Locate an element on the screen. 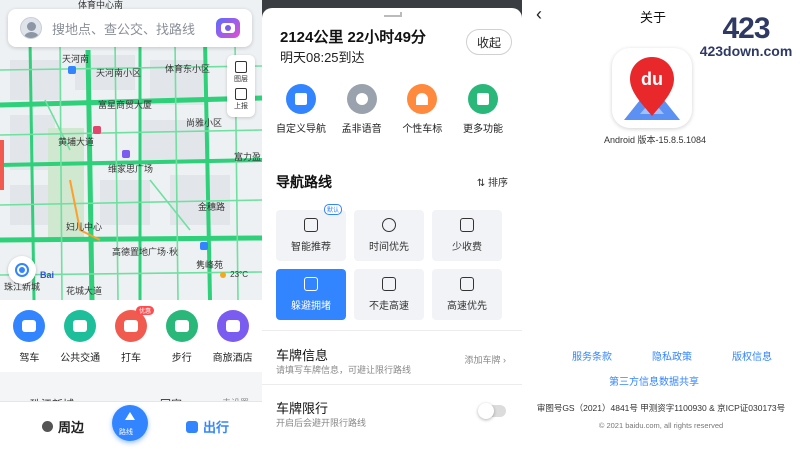 Image resolution: width=800 pixels, height=461 pixels. user-avatar is located at coordinates (31, 28).